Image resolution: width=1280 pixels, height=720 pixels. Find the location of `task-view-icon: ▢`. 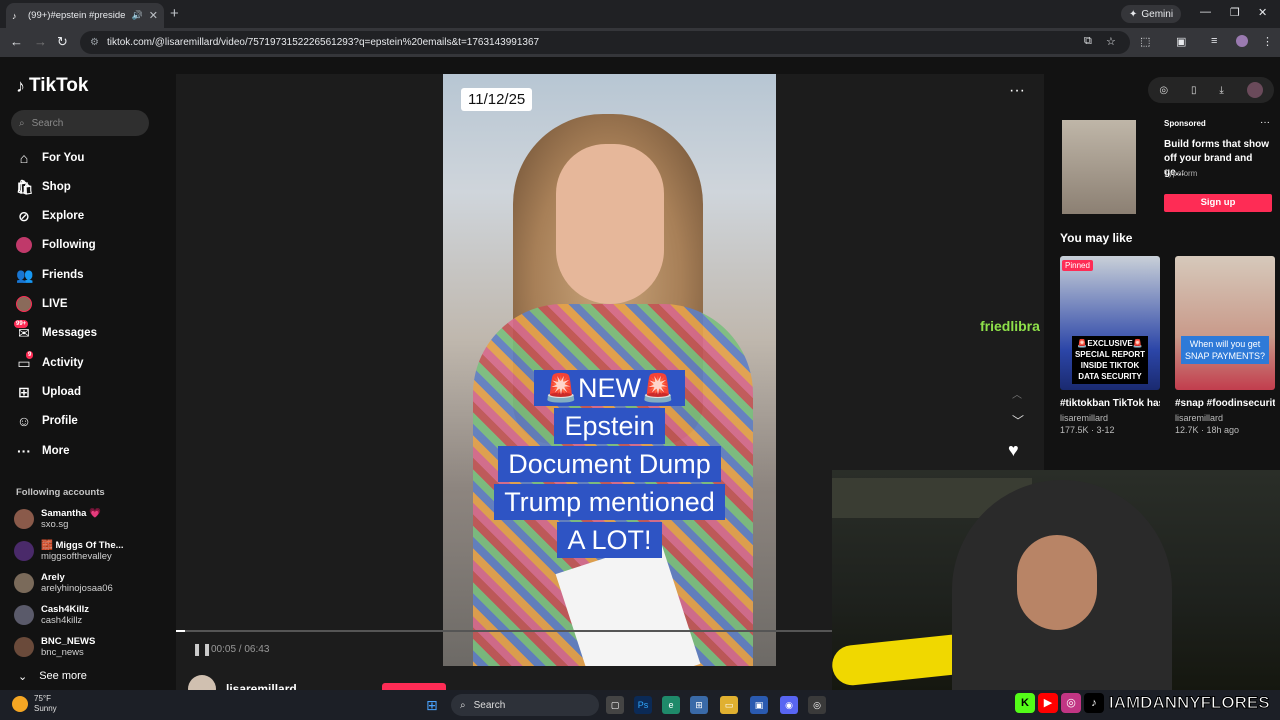

task-view-icon: ▢ is located at coordinates (615, 705).